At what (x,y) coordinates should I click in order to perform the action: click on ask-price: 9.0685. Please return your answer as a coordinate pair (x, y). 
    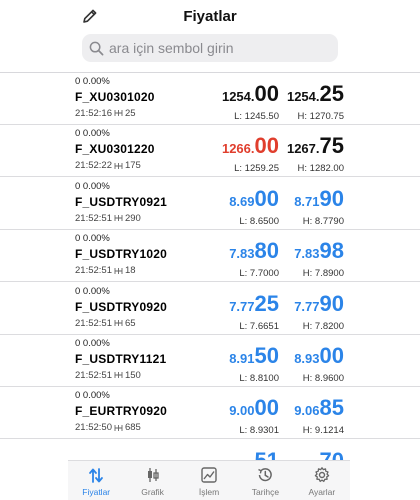
    Looking at the image, I should click on (319, 409).